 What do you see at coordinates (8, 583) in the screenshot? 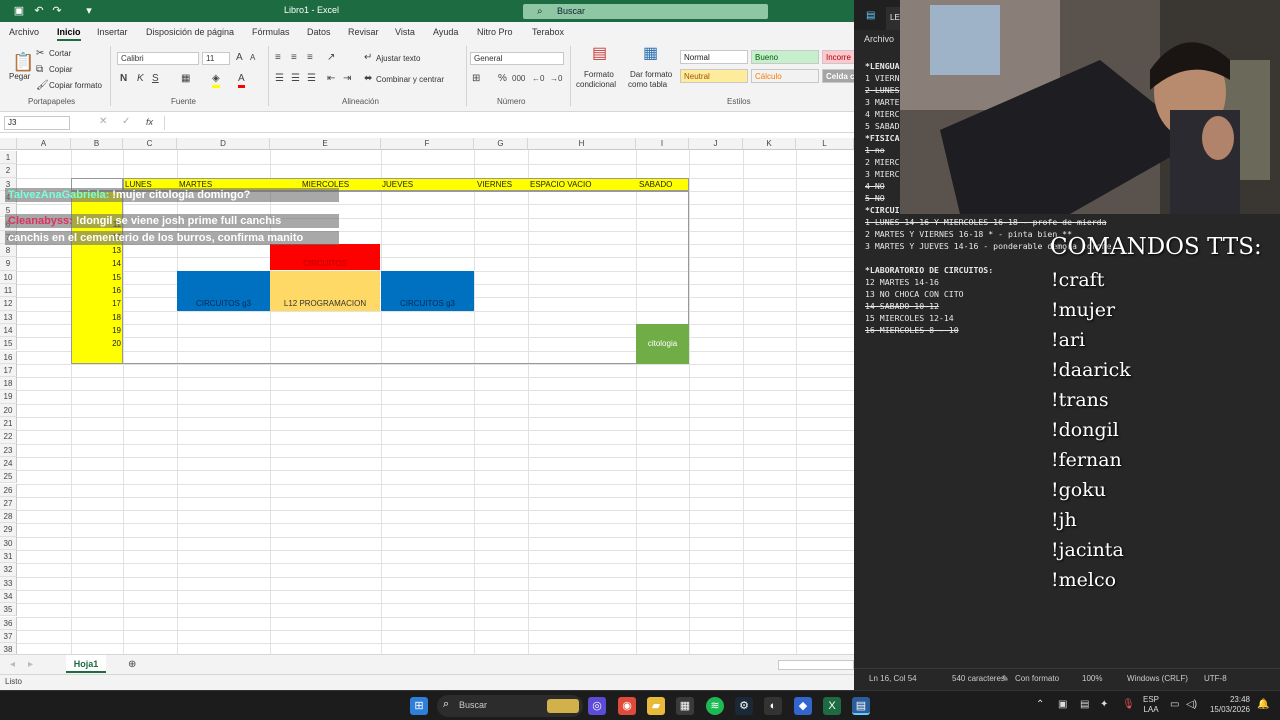
I see `row-header-33: 33` at bounding box center [8, 583].